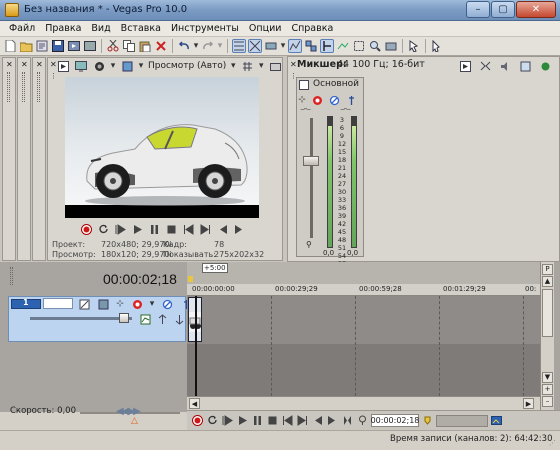 The width and height of the screenshot is (560, 450). Describe the element at coordinates (485, 66) in the screenshot. I see `downmix-icon` at that location.